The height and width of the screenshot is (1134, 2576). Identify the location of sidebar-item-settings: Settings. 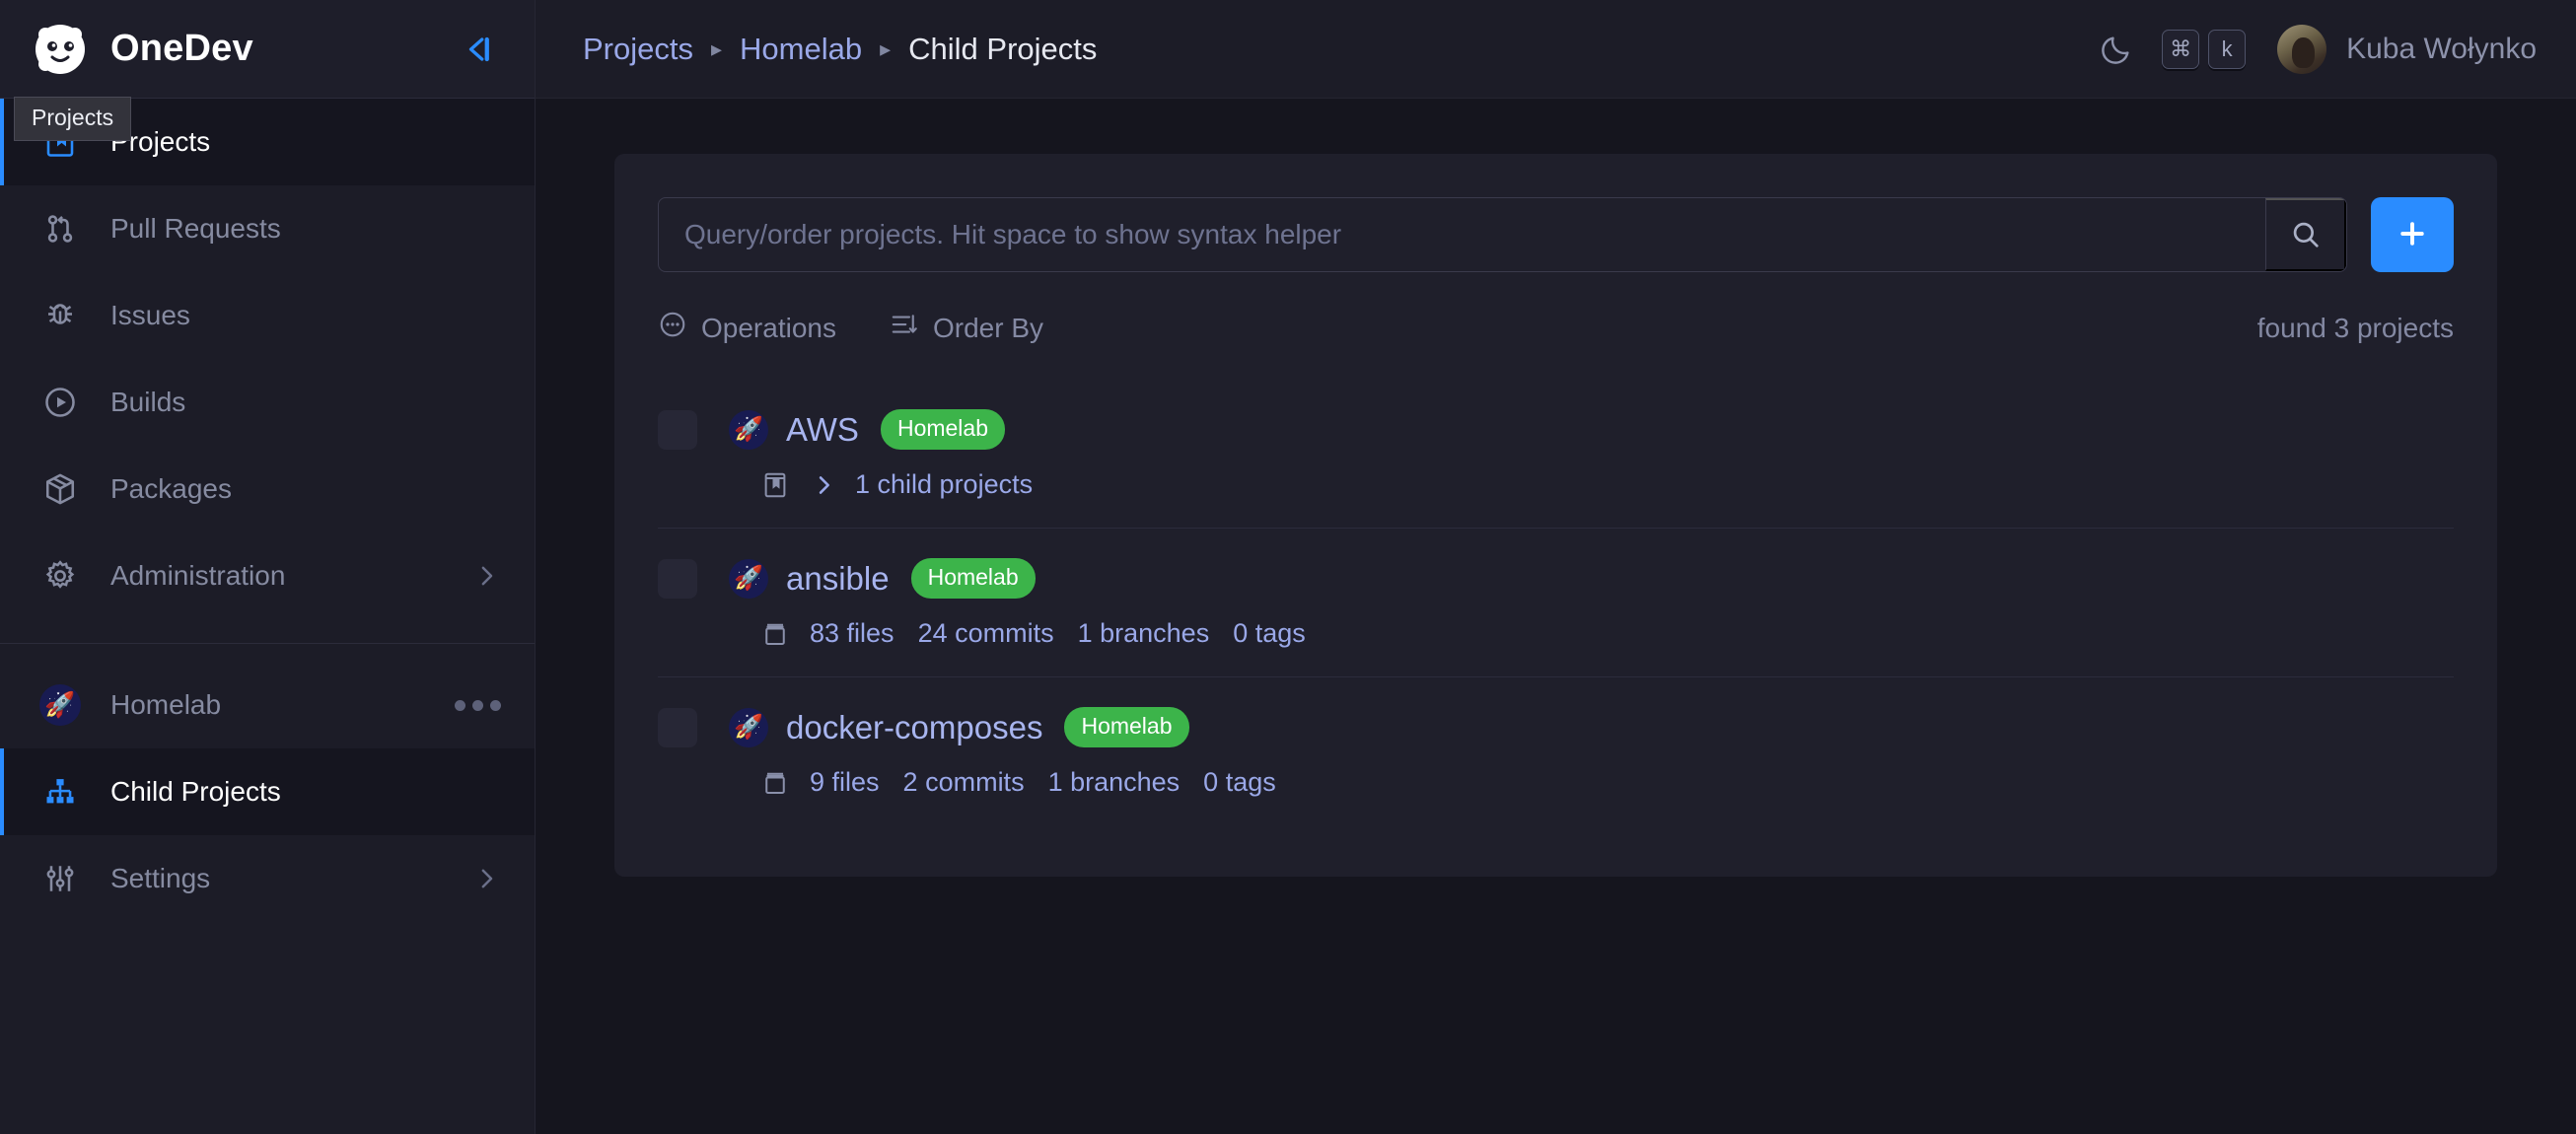
(267, 878).